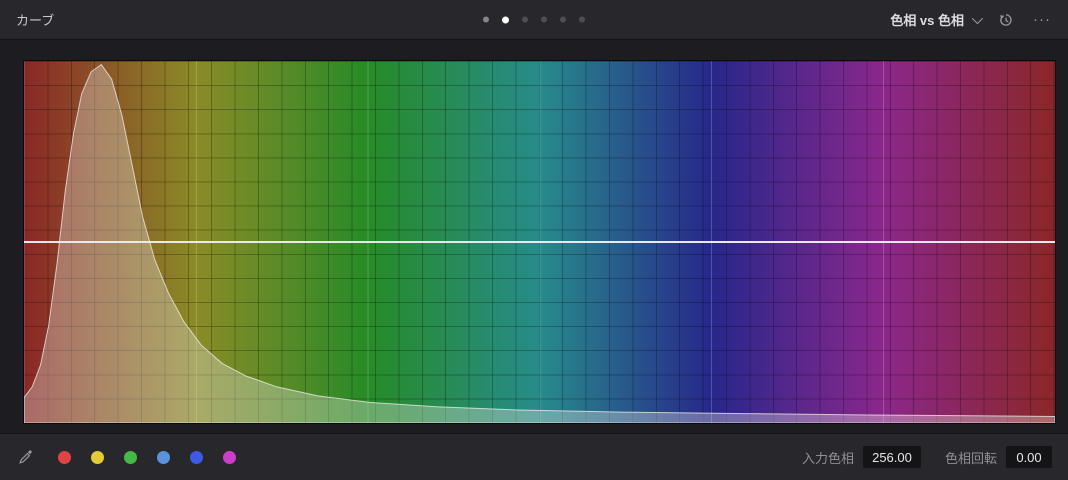  What do you see at coordinates (229, 457) in the screenshot?
I see `swatch-magenta` at bounding box center [229, 457].